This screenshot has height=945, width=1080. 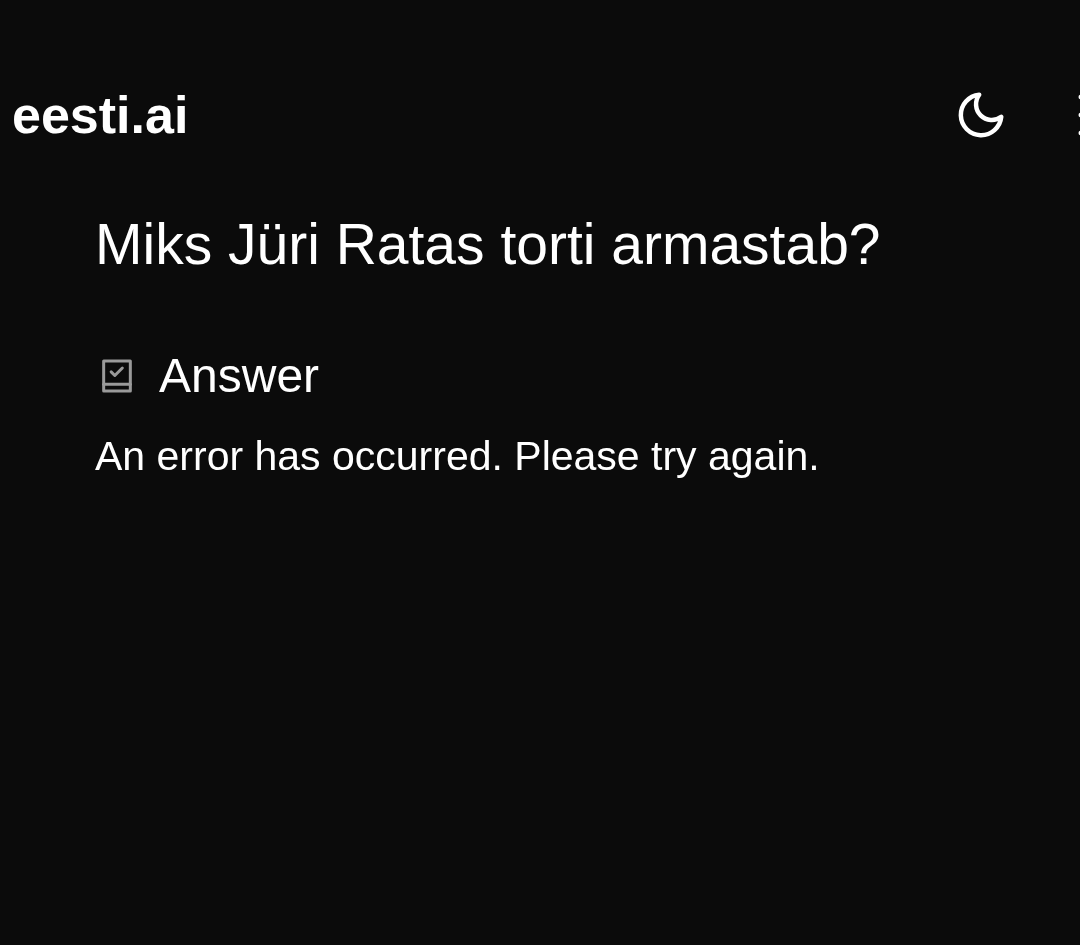 What do you see at coordinates (239, 376) in the screenshot?
I see `answer-heading: Answer` at bounding box center [239, 376].